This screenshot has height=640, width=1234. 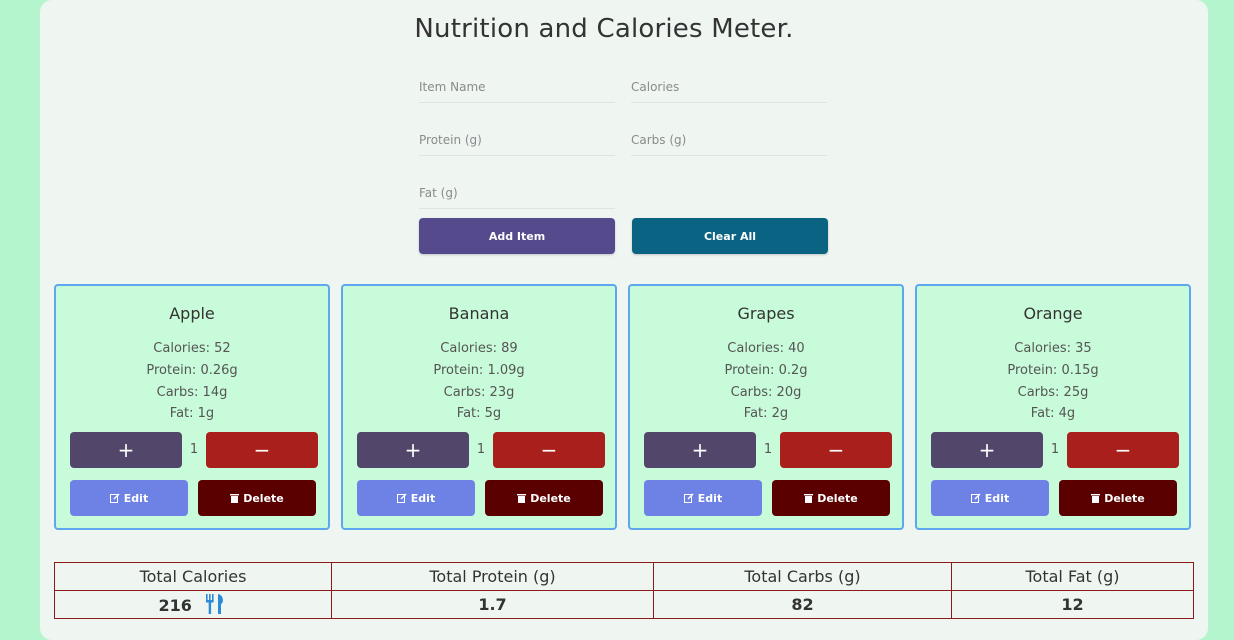 I want to click on page-title: Nutrition and Calories Meter., so click(x=604, y=29).